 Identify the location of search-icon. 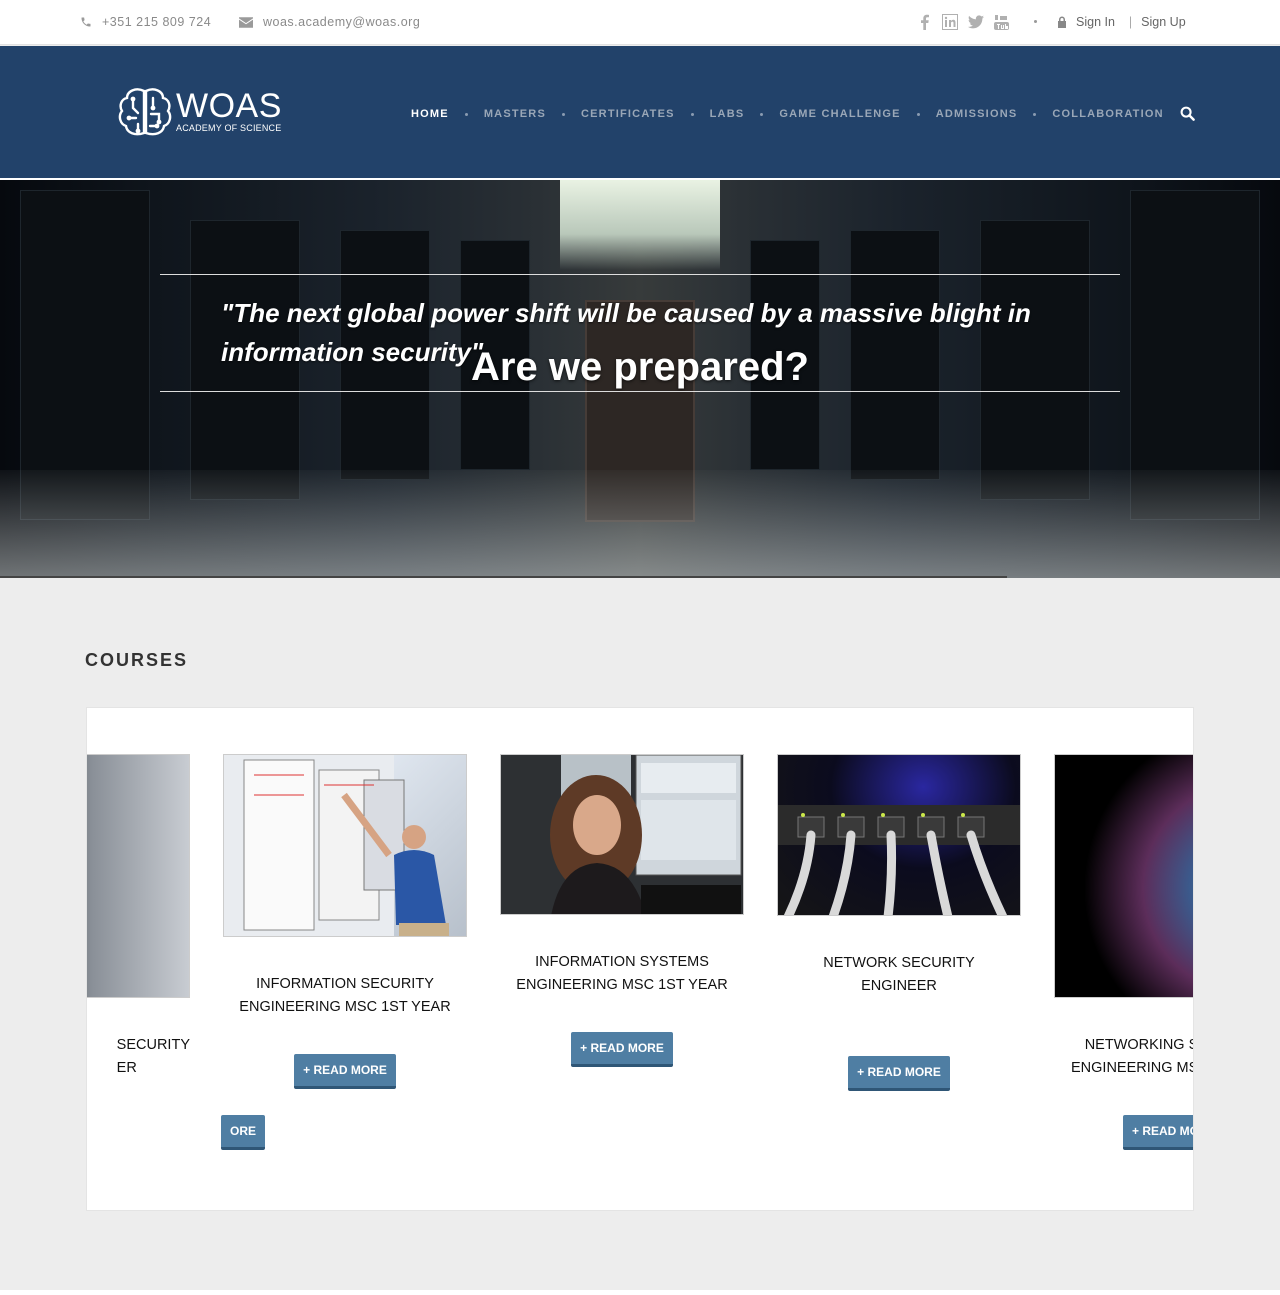
(1187, 113).